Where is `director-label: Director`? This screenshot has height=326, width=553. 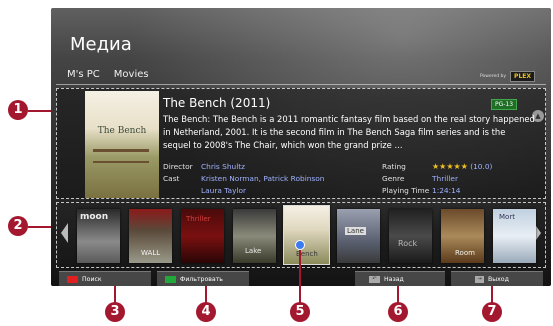 director-label: Director is located at coordinates (178, 166).